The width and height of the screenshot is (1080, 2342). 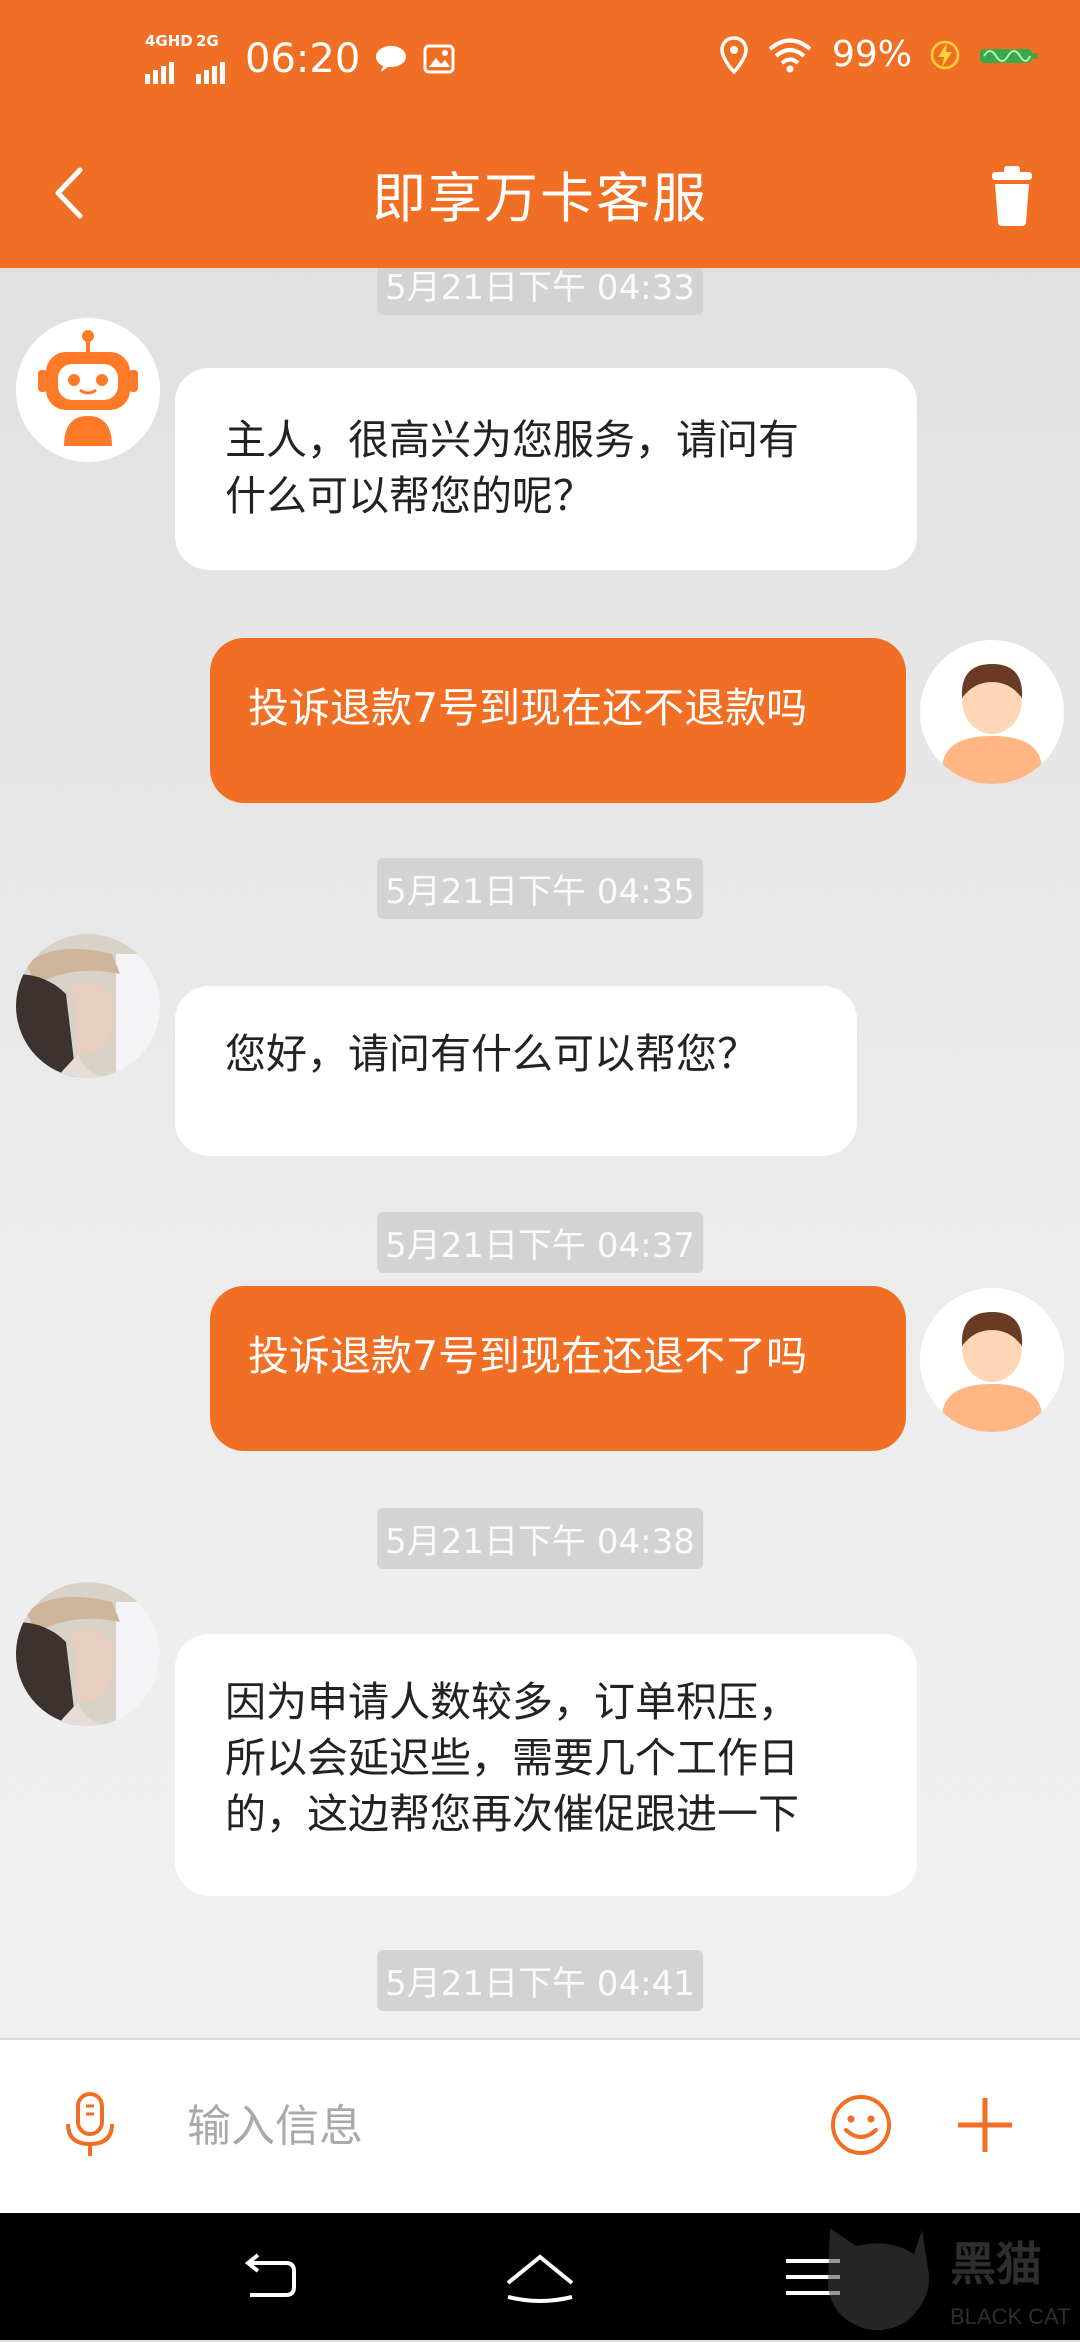 What do you see at coordinates (270, 2278) in the screenshot?
I see `nav-back-icon` at bounding box center [270, 2278].